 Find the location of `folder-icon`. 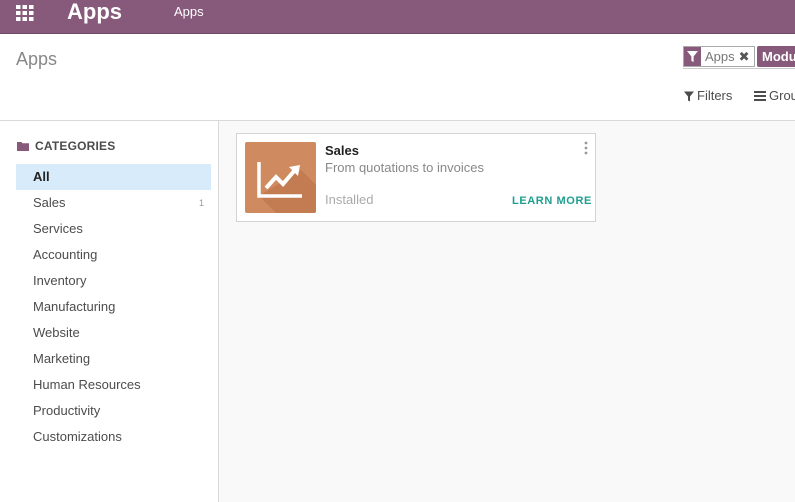

folder-icon is located at coordinates (23, 146).